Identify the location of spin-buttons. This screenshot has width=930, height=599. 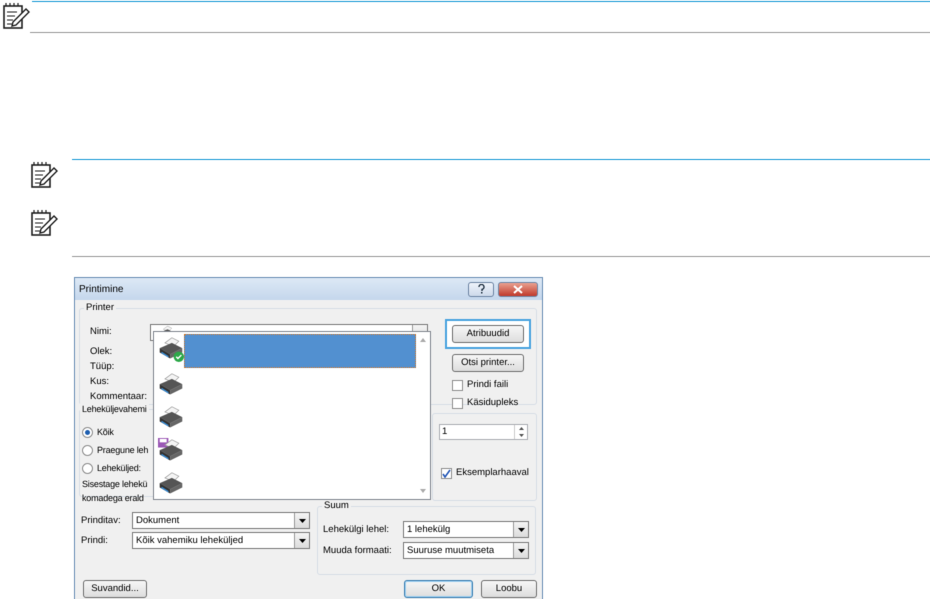
(520, 432).